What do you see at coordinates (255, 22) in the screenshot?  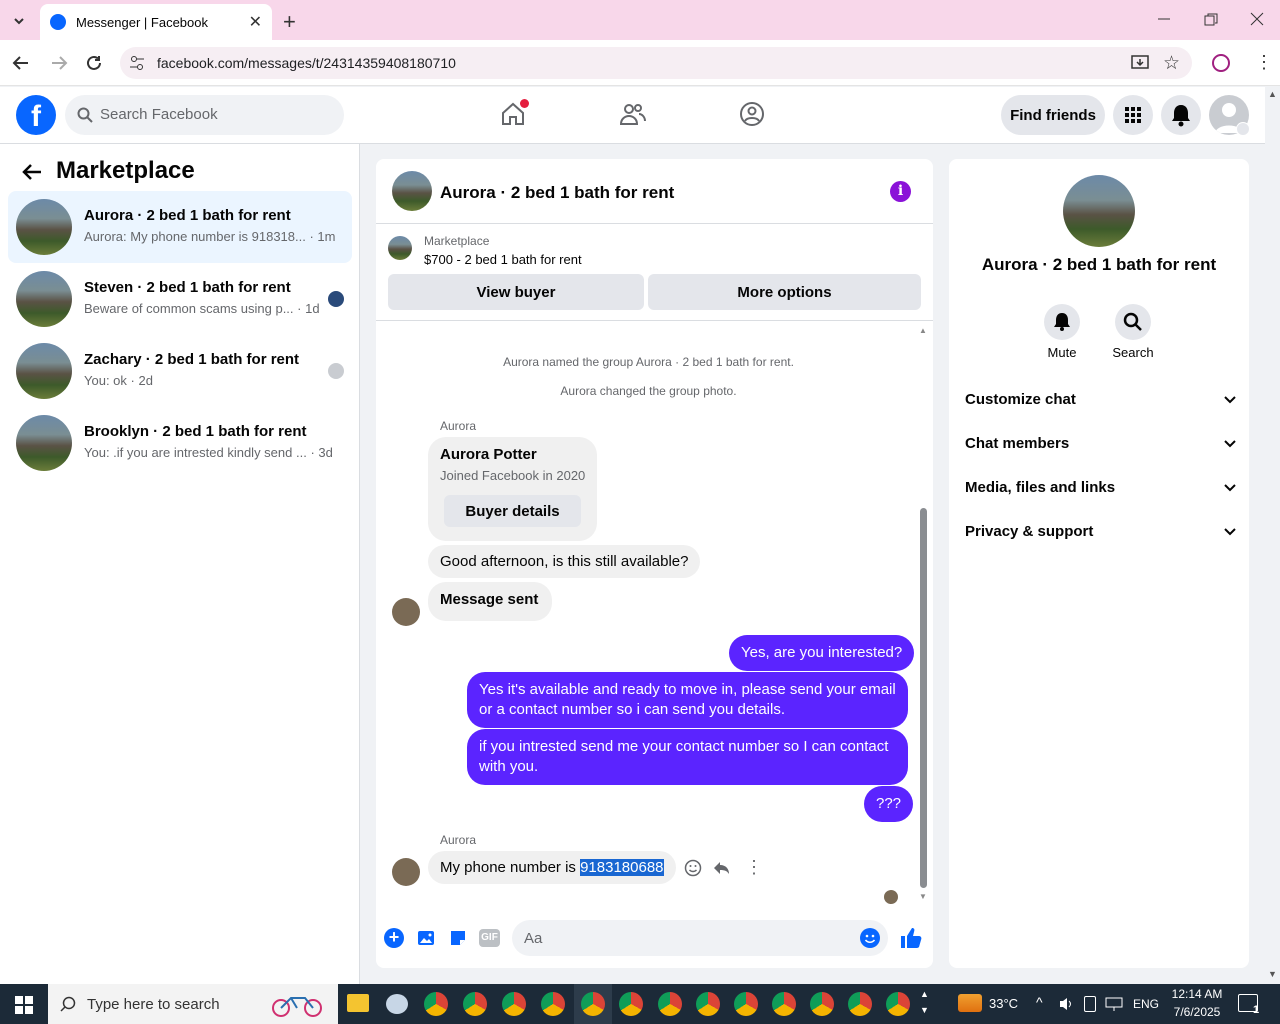 I see `close-tab-icon: ✕` at bounding box center [255, 22].